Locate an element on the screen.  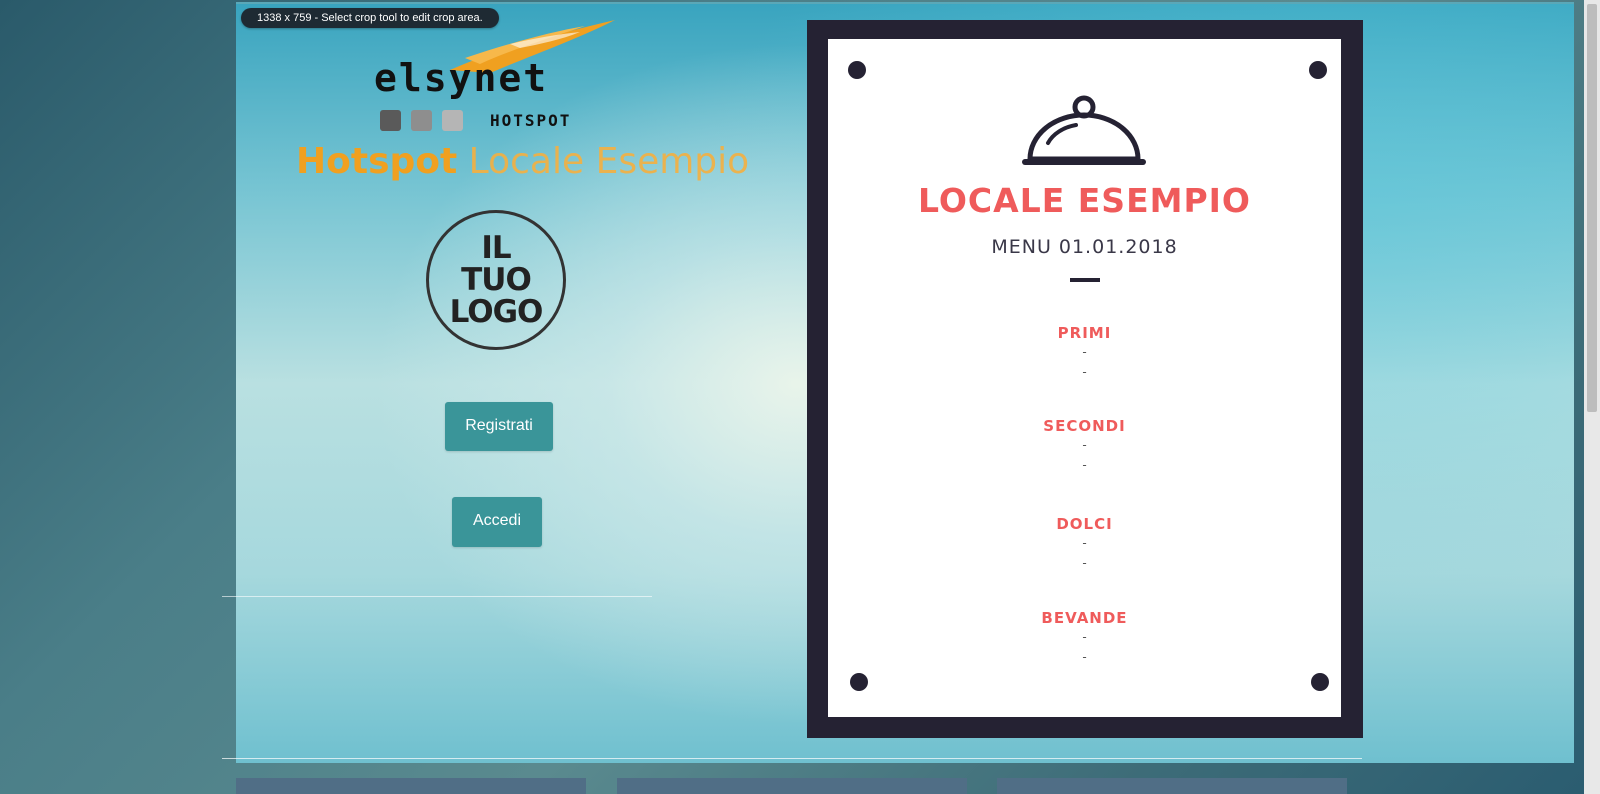
square-light is located at coordinates (452, 120).